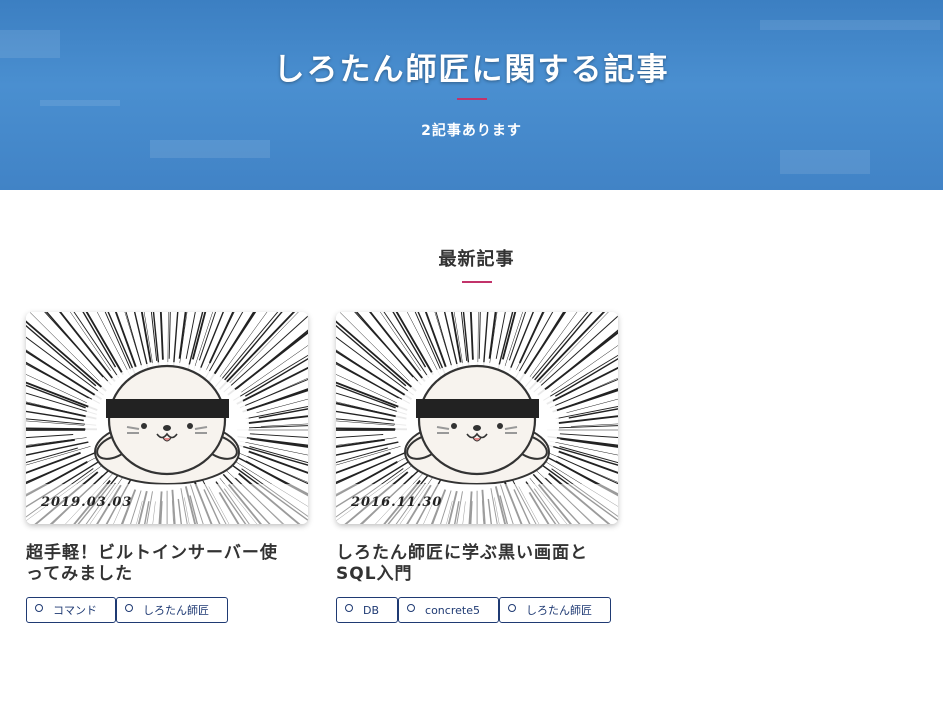 The width and height of the screenshot is (943, 703). Describe the element at coordinates (397, 502) in the screenshot. I see `post-date: 2016.11.30` at that location.